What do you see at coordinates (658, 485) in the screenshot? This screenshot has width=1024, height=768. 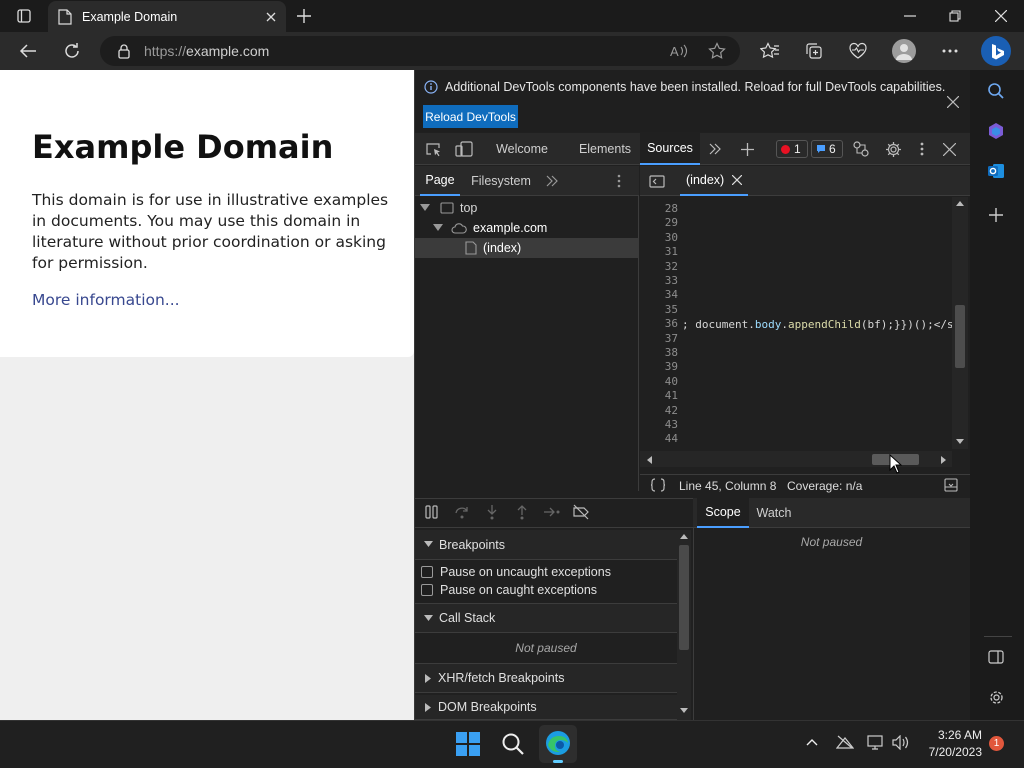 I see `pretty-print-icon` at bounding box center [658, 485].